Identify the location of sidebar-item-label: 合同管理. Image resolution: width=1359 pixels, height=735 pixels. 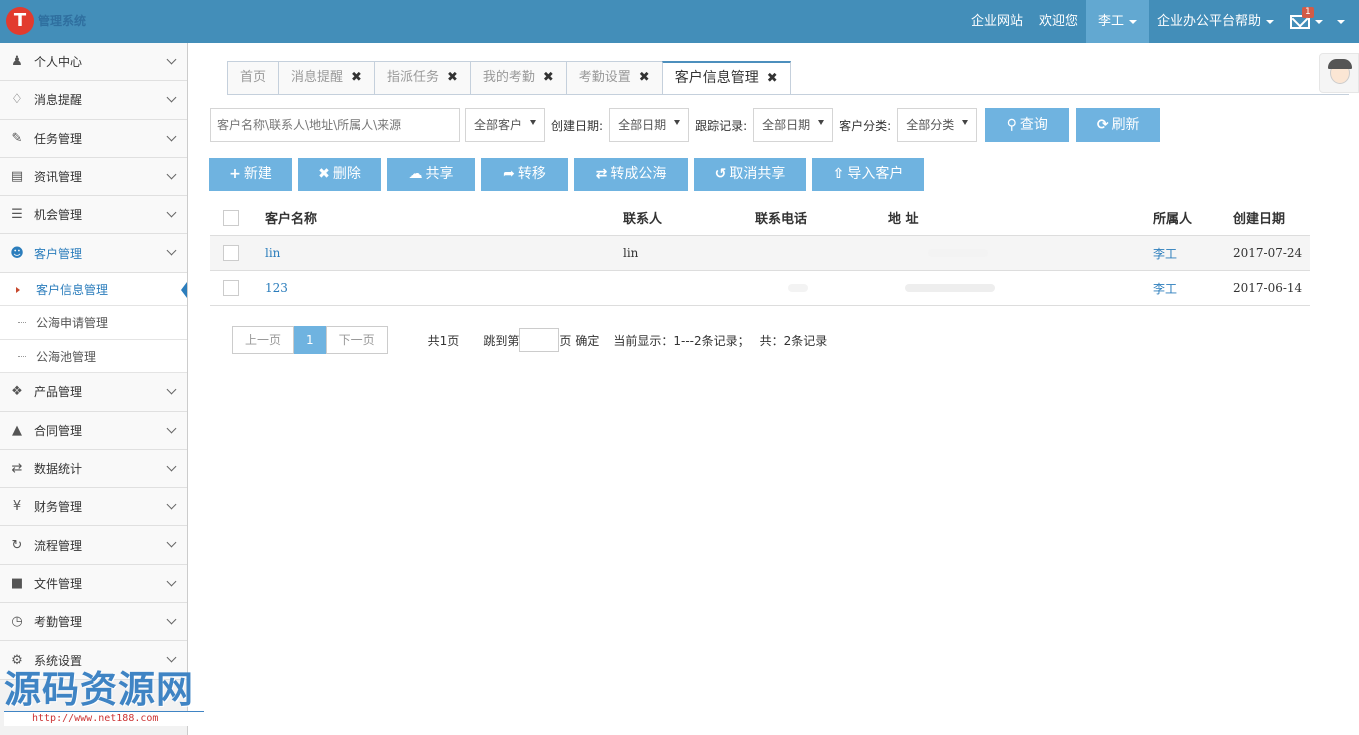
(58, 430).